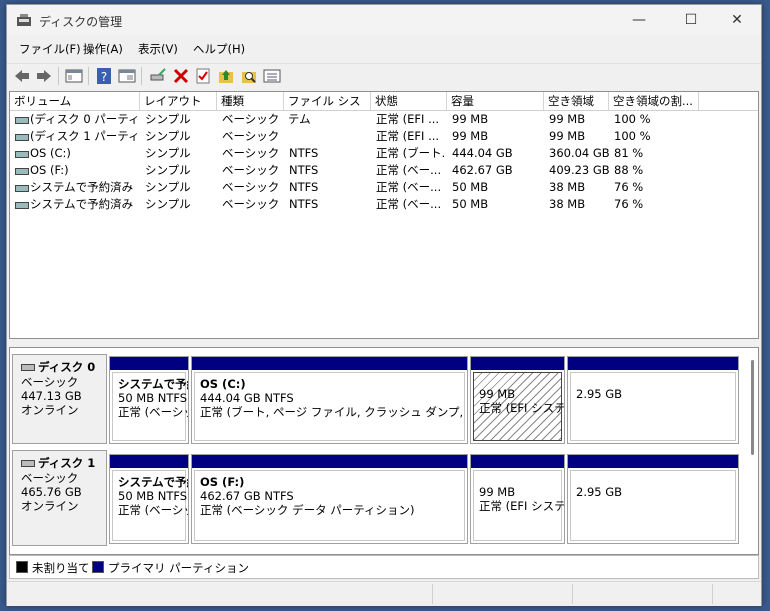  Describe the element at coordinates (22, 76) in the screenshot. I see `back-icon` at that location.